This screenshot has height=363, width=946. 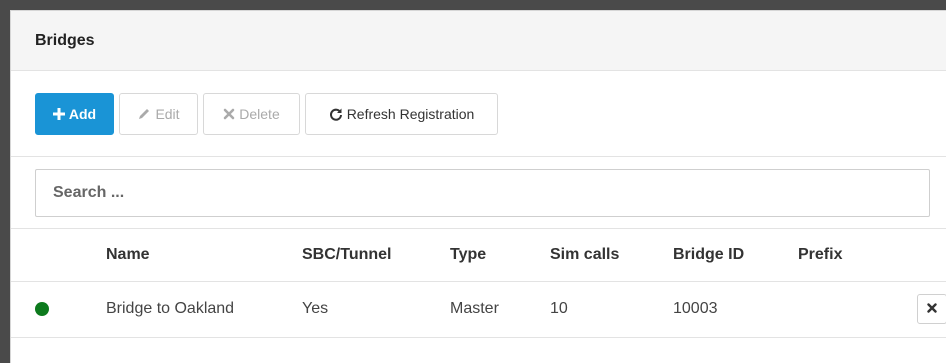 What do you see at coordinates (65, 40) in the screenshot?
I see `page-title: Bridges` at bounding box center [65, 40].